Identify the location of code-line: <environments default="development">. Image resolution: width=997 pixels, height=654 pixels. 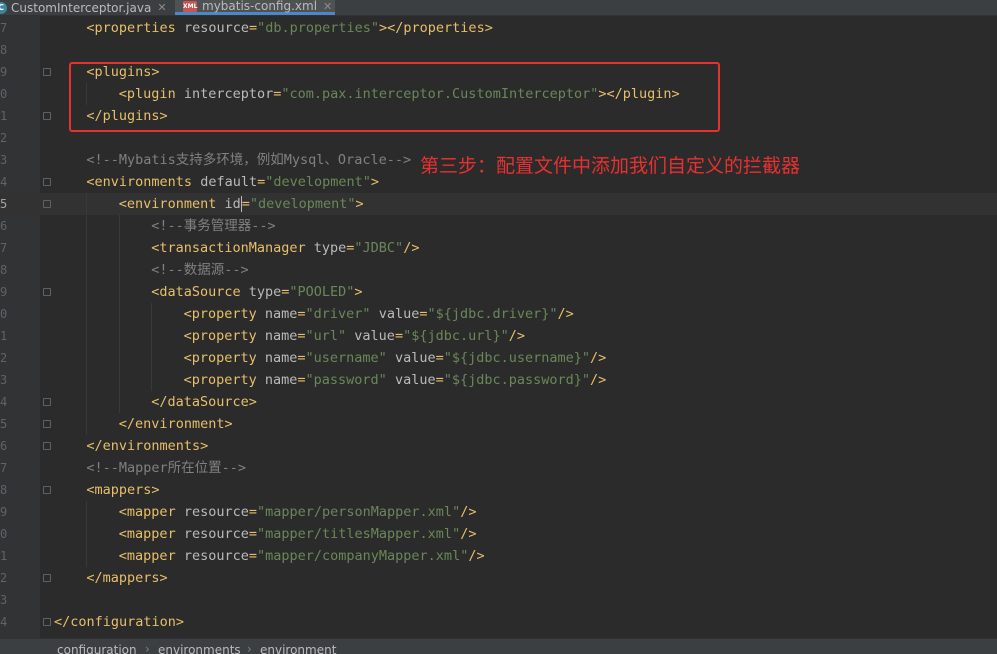
(232, 182).